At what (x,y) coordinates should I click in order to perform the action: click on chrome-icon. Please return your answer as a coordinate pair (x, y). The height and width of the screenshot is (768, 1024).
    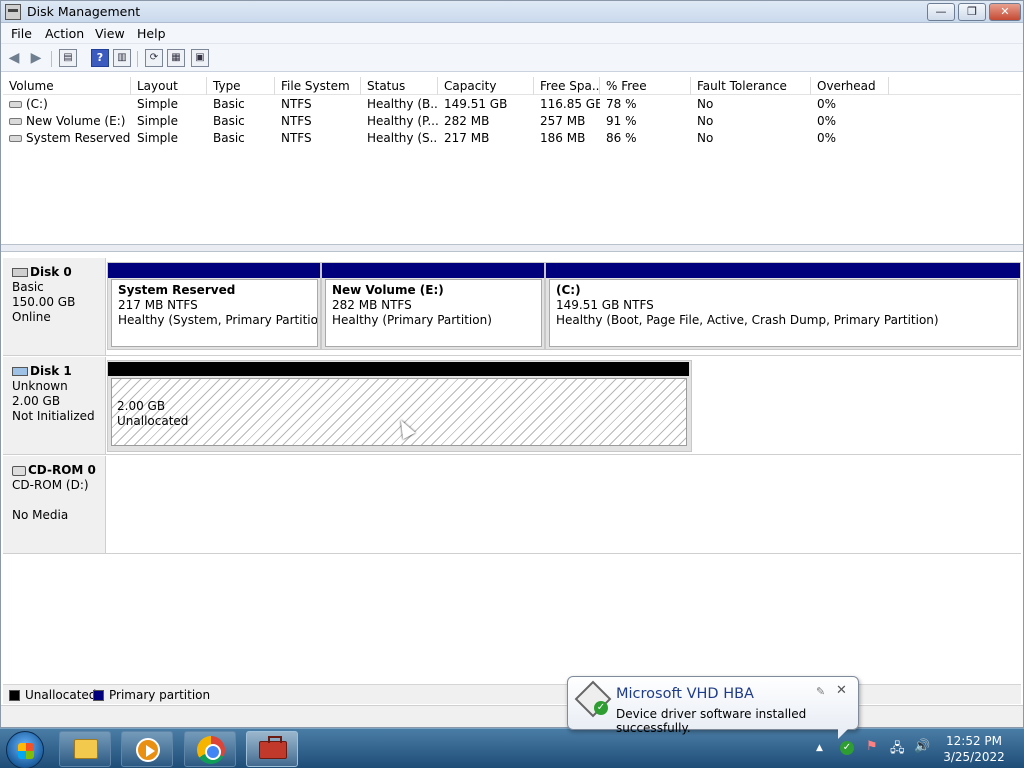
    Looking at the image, I should click on (211, 750).